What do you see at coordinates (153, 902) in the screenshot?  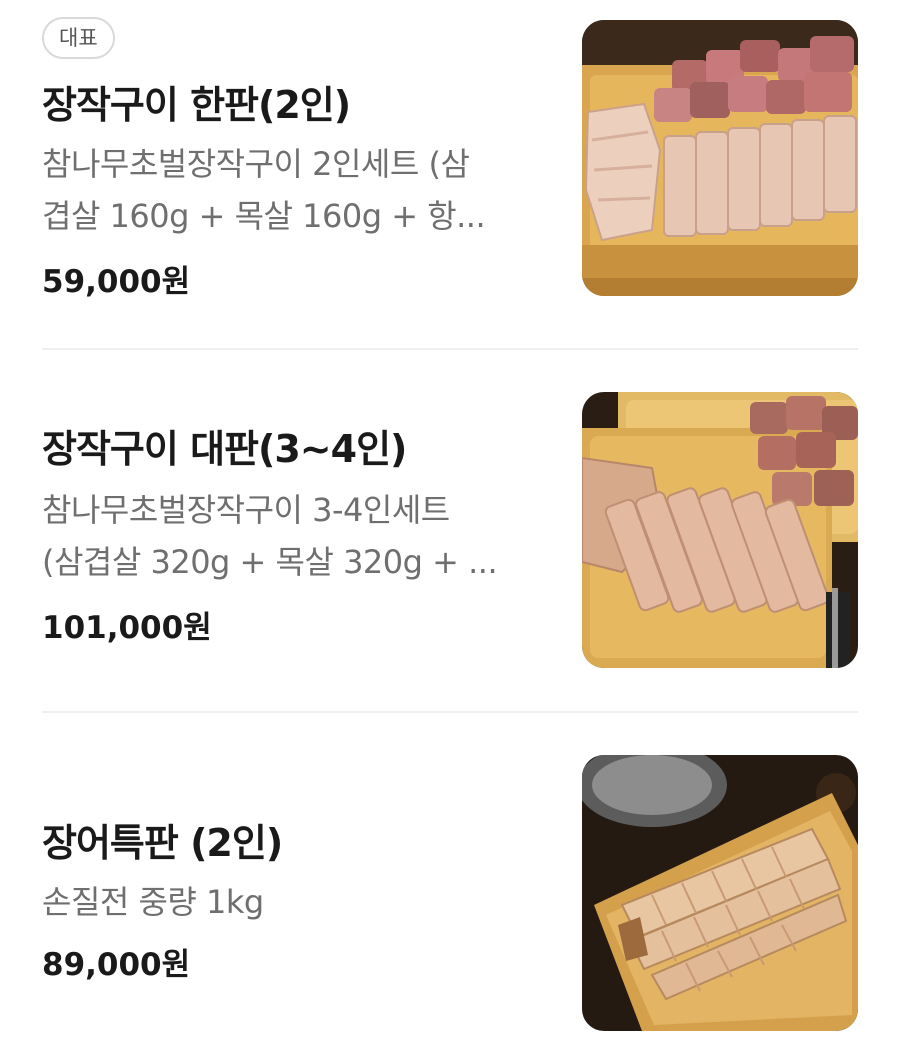 I see `description-line: 손질전 중량 1kg` at bounding box center [153, 902].